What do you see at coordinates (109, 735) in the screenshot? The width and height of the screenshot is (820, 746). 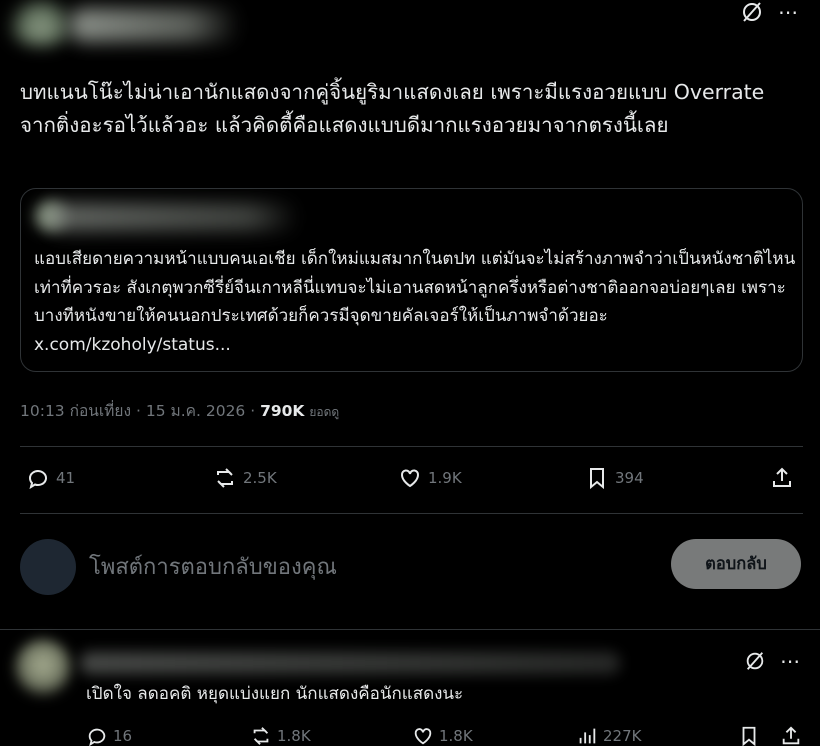 I see `reply-button: 16` at bounding box center [109, 735].